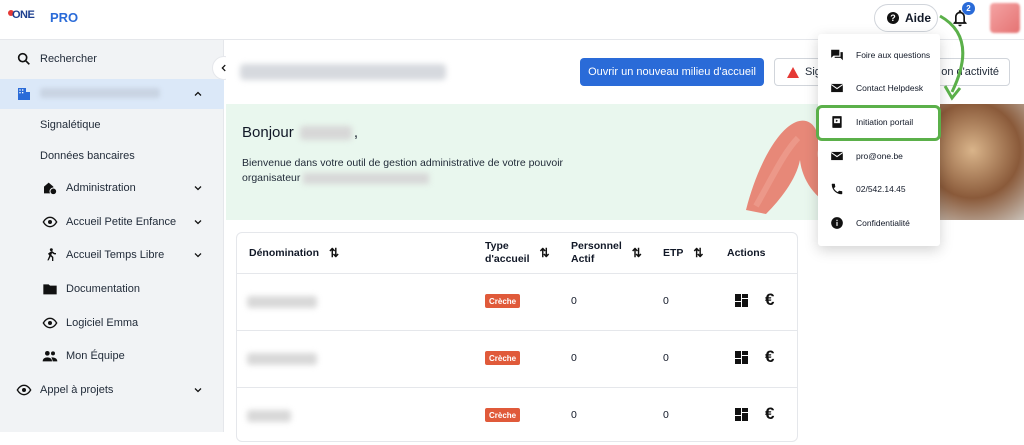 The height and width of the screenshot is (445, 1024). What do you see at coordinates (102, 323) in the screenshot?
I see `sidebar-item-label: Logiciel Emma` at bounding box center [102, 323].